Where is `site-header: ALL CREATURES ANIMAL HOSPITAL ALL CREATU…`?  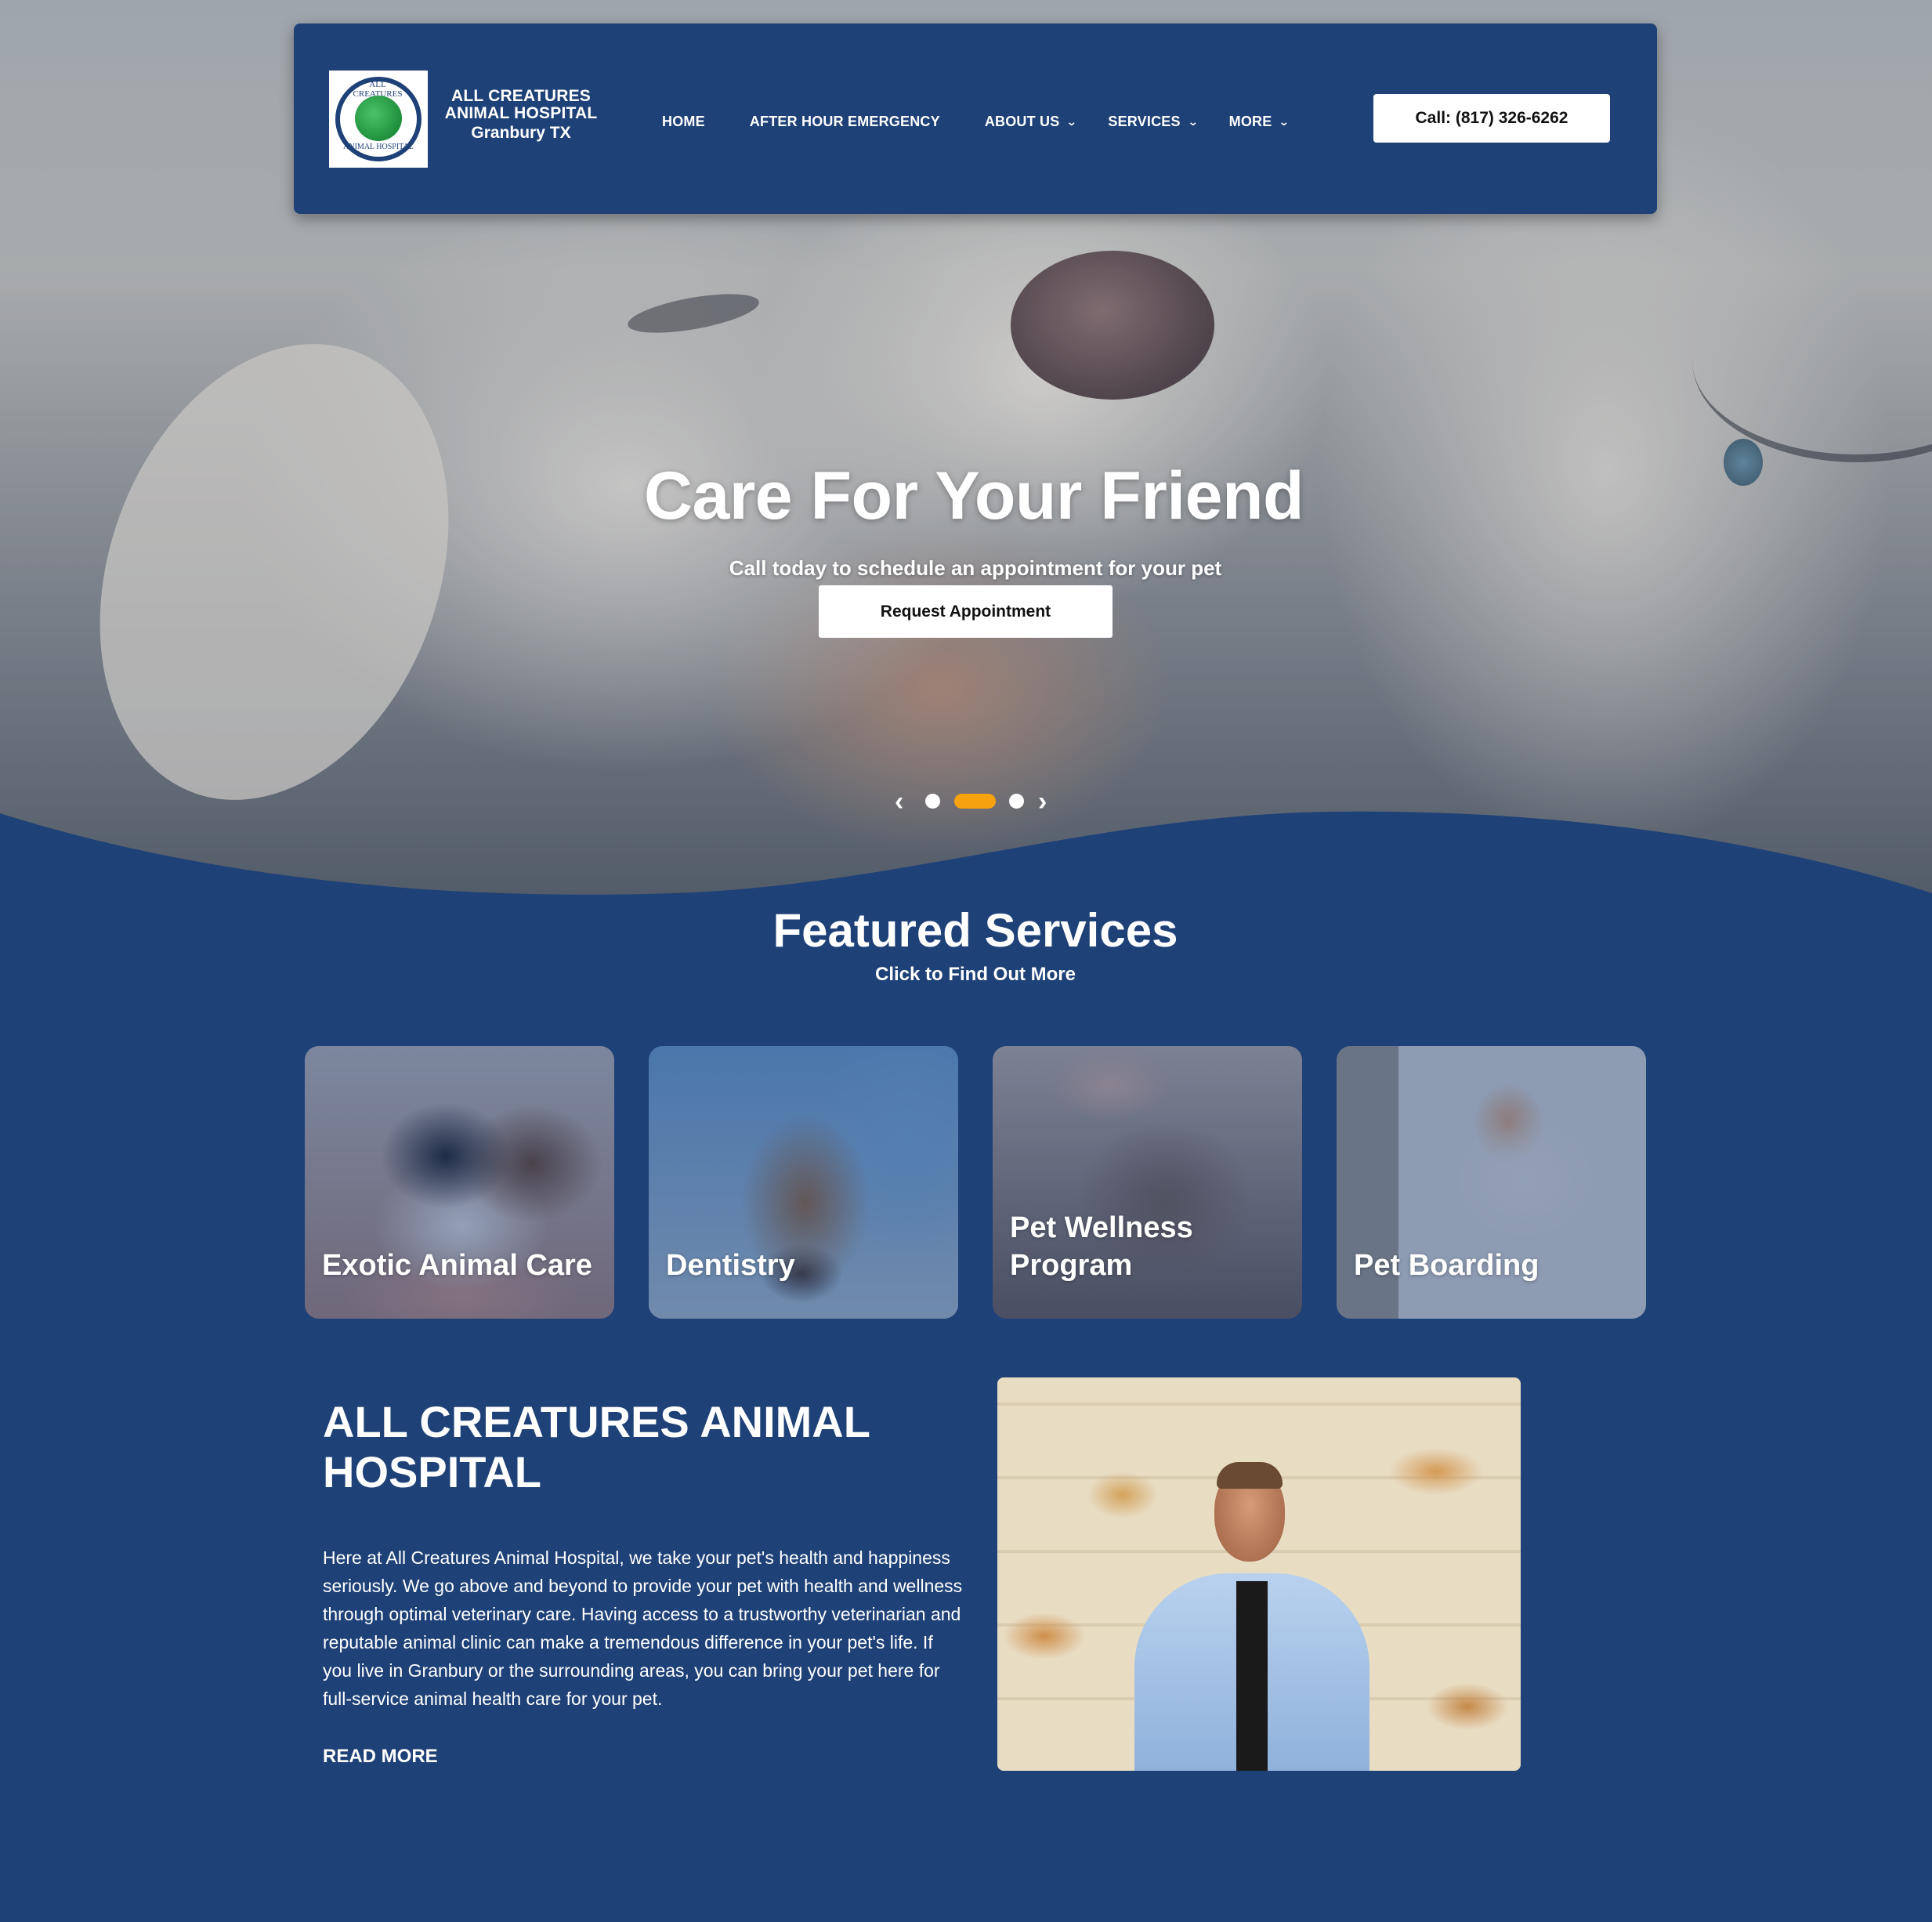 site-header: ALL CREATURES ANIMAL HOSPITAL ALL CREATU… is located at coordinates (975, 119).